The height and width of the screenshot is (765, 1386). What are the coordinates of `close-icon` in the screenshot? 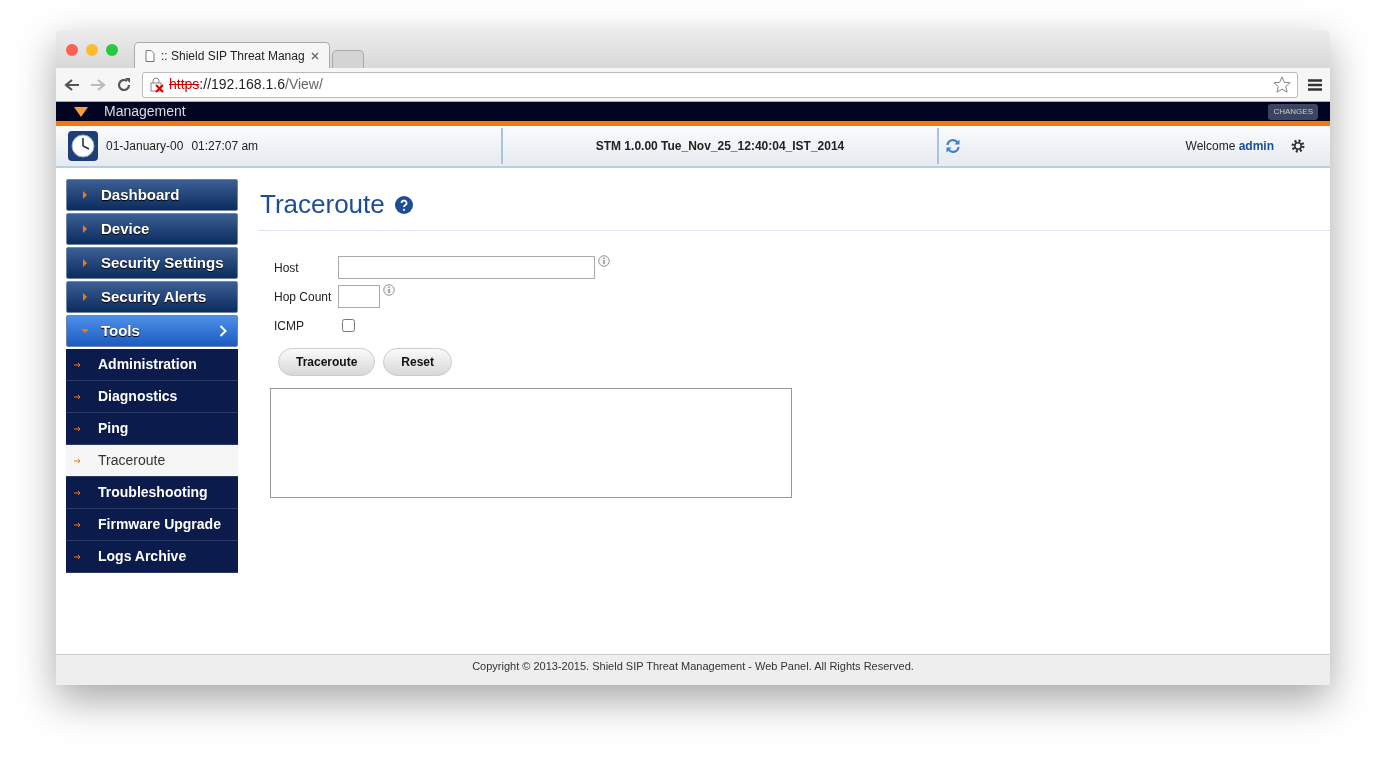 It's located at (315, 55).